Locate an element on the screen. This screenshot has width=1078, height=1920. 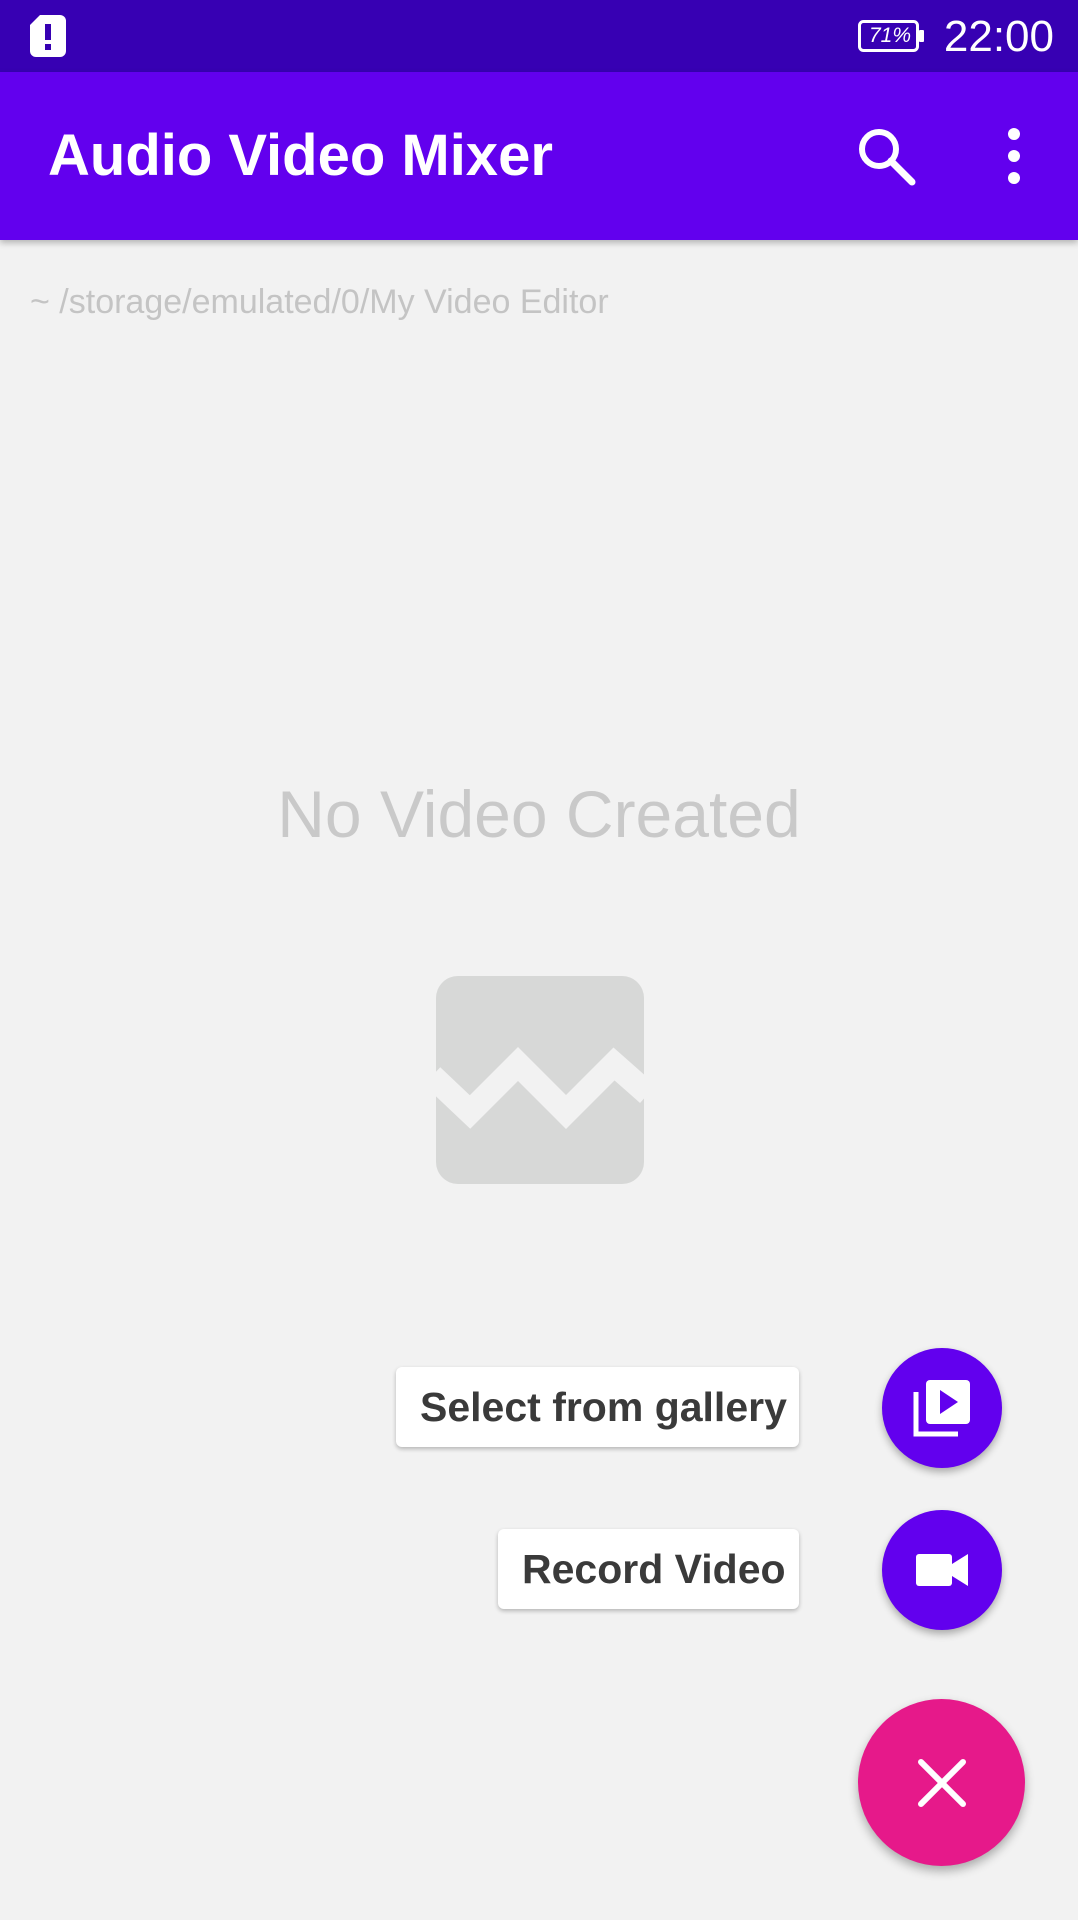
select-from-gallery-label: Select from gallery is located at coordinates (597, 1407).